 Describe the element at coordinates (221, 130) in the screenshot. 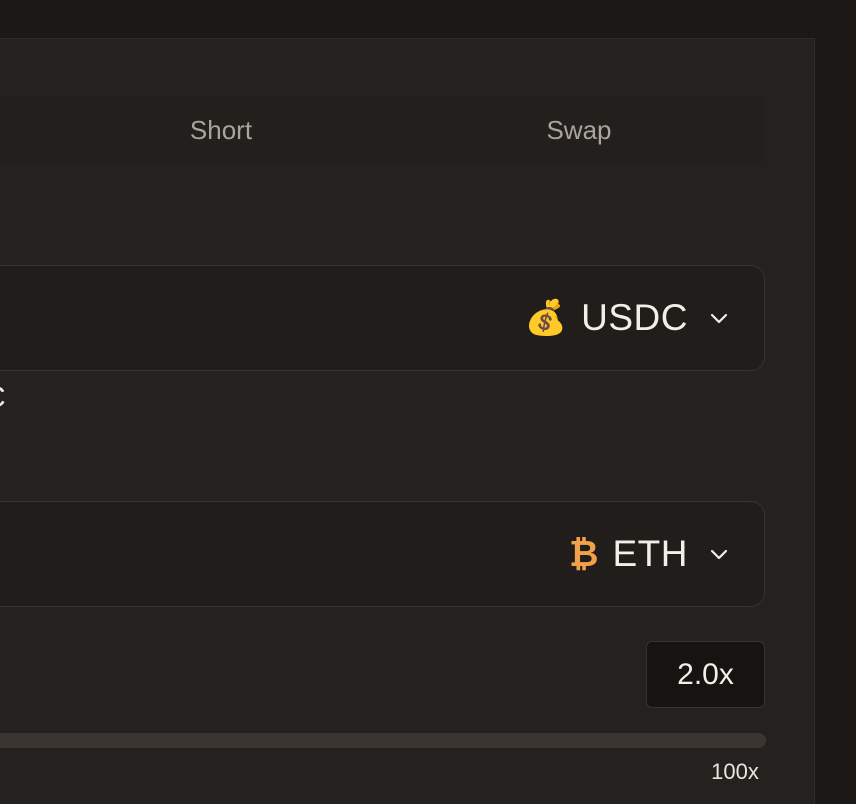

I see `tab-short: Short` at that location.